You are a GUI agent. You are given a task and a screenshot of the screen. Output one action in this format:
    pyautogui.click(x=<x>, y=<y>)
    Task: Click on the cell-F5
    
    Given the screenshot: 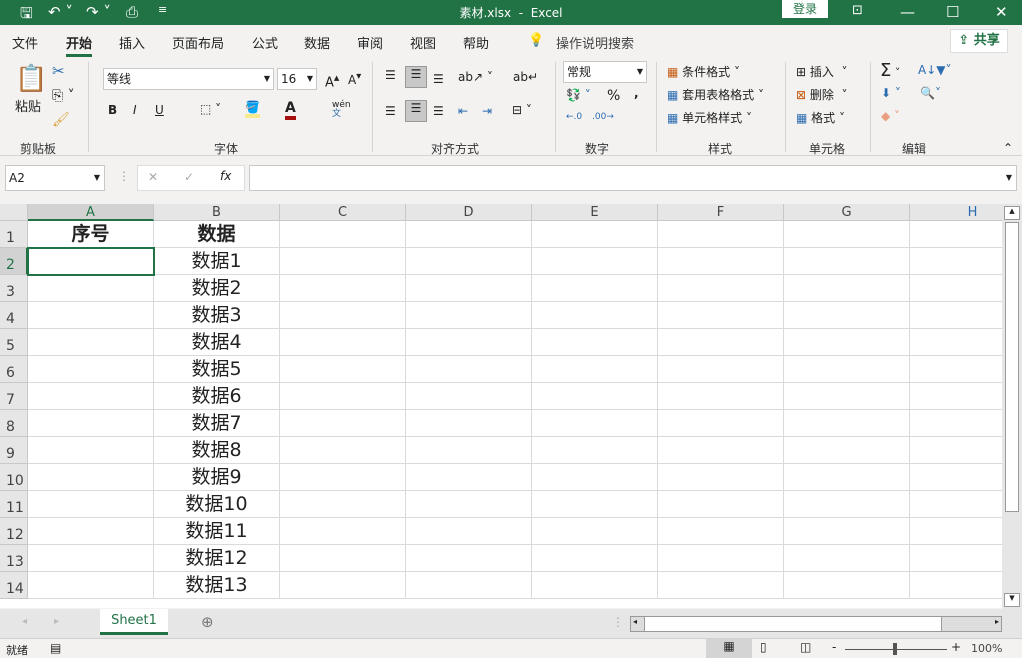 What is the action you would take?
    pyautogui.click(x=721, y=342)
    